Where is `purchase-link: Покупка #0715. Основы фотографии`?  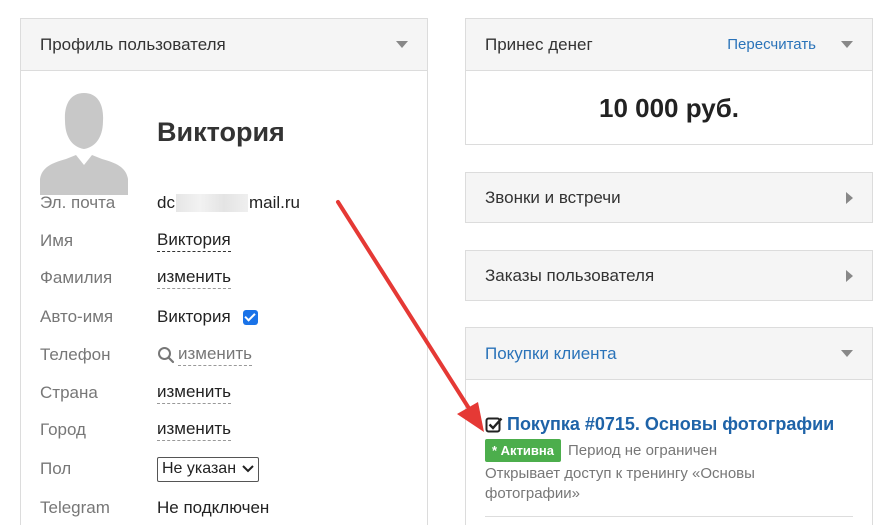 purchase-link: Покупка #0715. Основы фотографии is located at coordinates (670, 424).